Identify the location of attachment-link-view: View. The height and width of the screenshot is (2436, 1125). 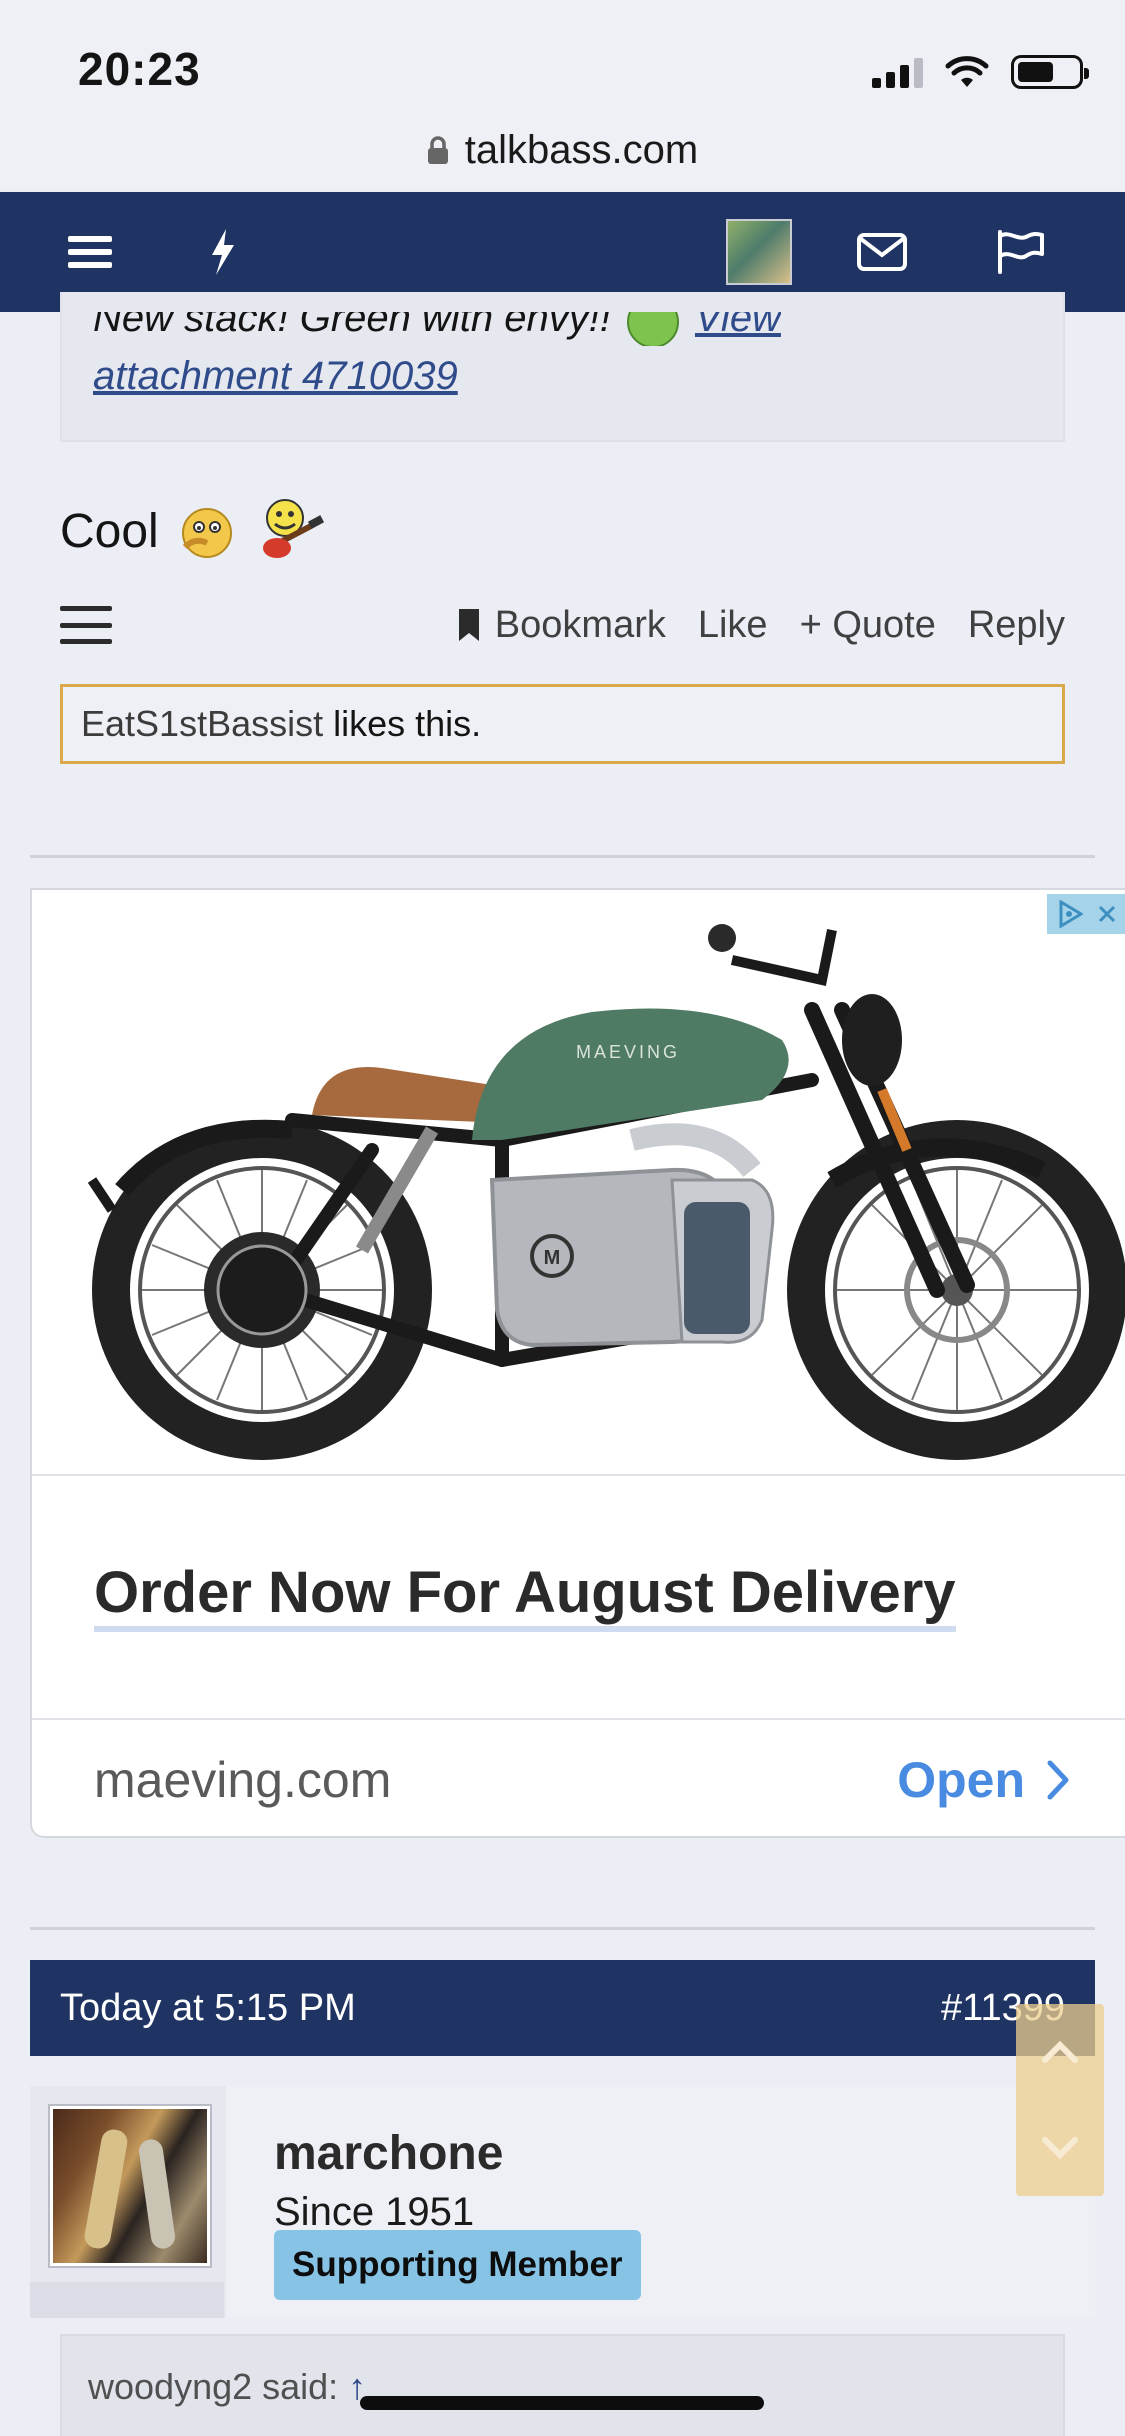
(738, 326).